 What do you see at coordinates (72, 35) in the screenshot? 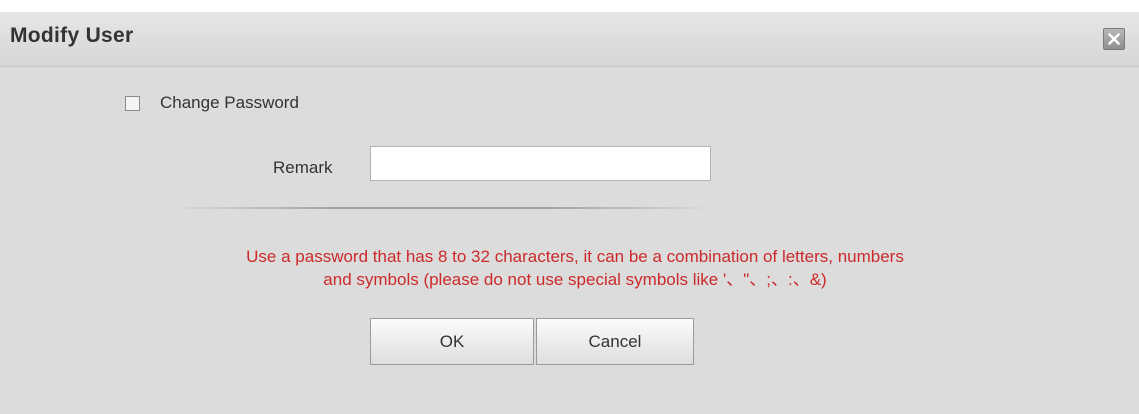
I see `dialog-title: Modify User` at bounding box center [72, 35].